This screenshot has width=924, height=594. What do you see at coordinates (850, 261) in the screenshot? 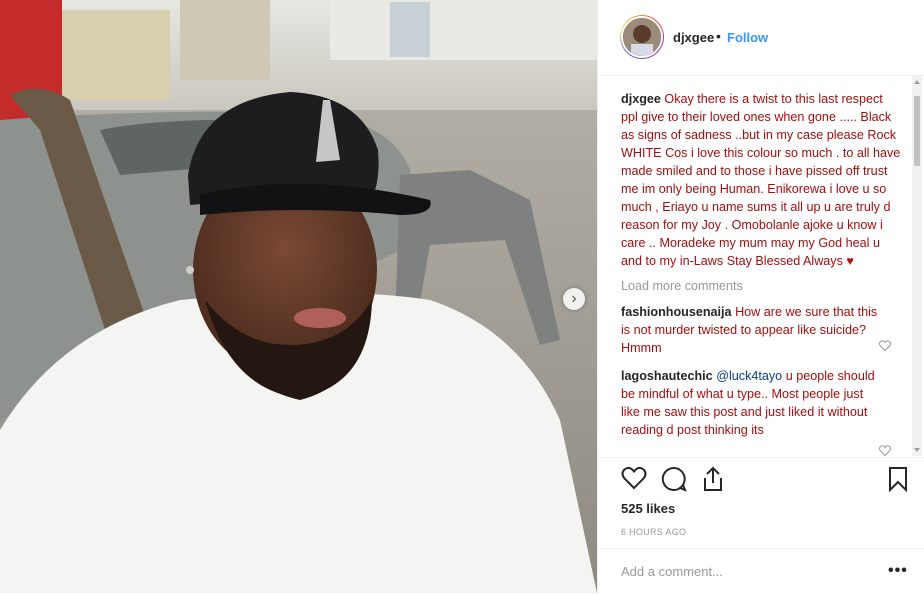
I see `heart-emoji: ♥` at bounding box center [850, 261].